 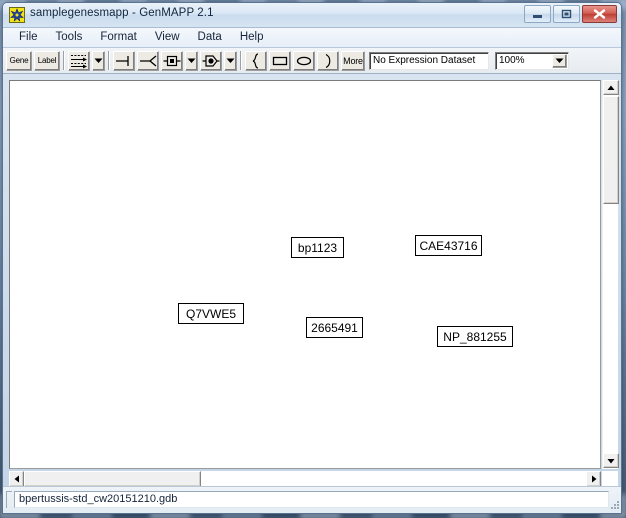 What do you see at coordinates (317, 247) in the screenshot?
I see `gene-box-bp1123: bp1123` at bounding box center [317, 247].